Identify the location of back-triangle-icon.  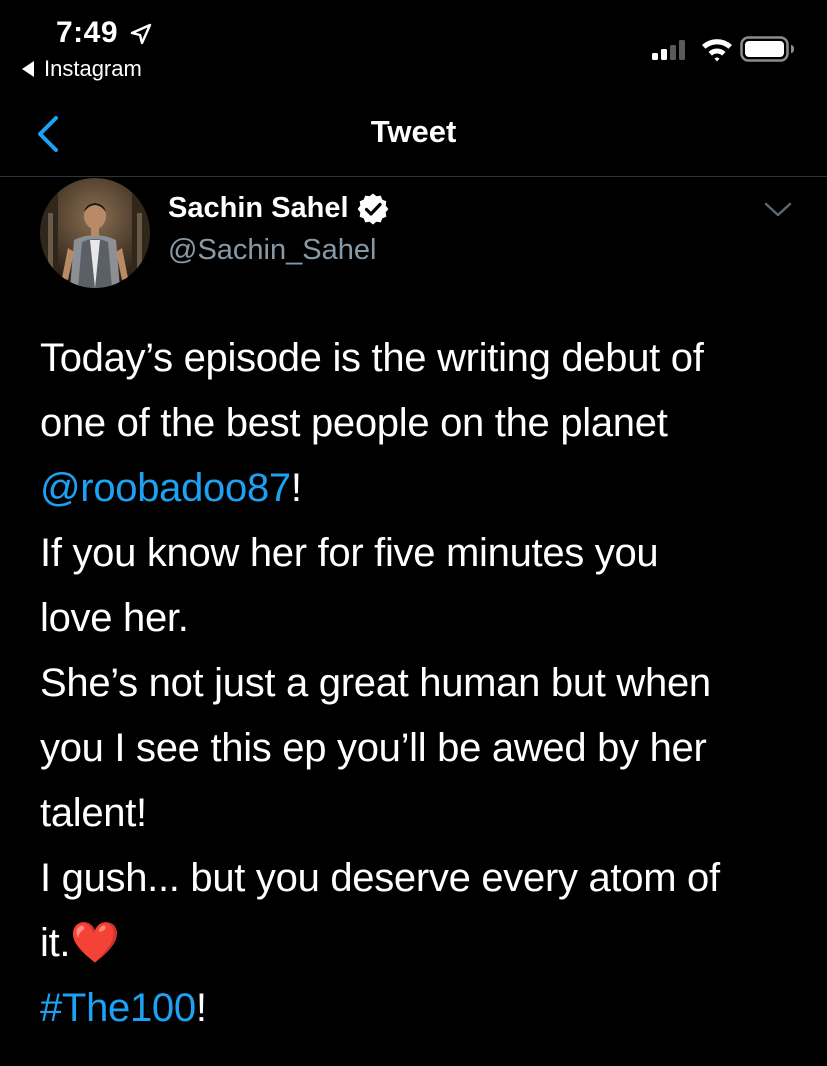
(28, 69).